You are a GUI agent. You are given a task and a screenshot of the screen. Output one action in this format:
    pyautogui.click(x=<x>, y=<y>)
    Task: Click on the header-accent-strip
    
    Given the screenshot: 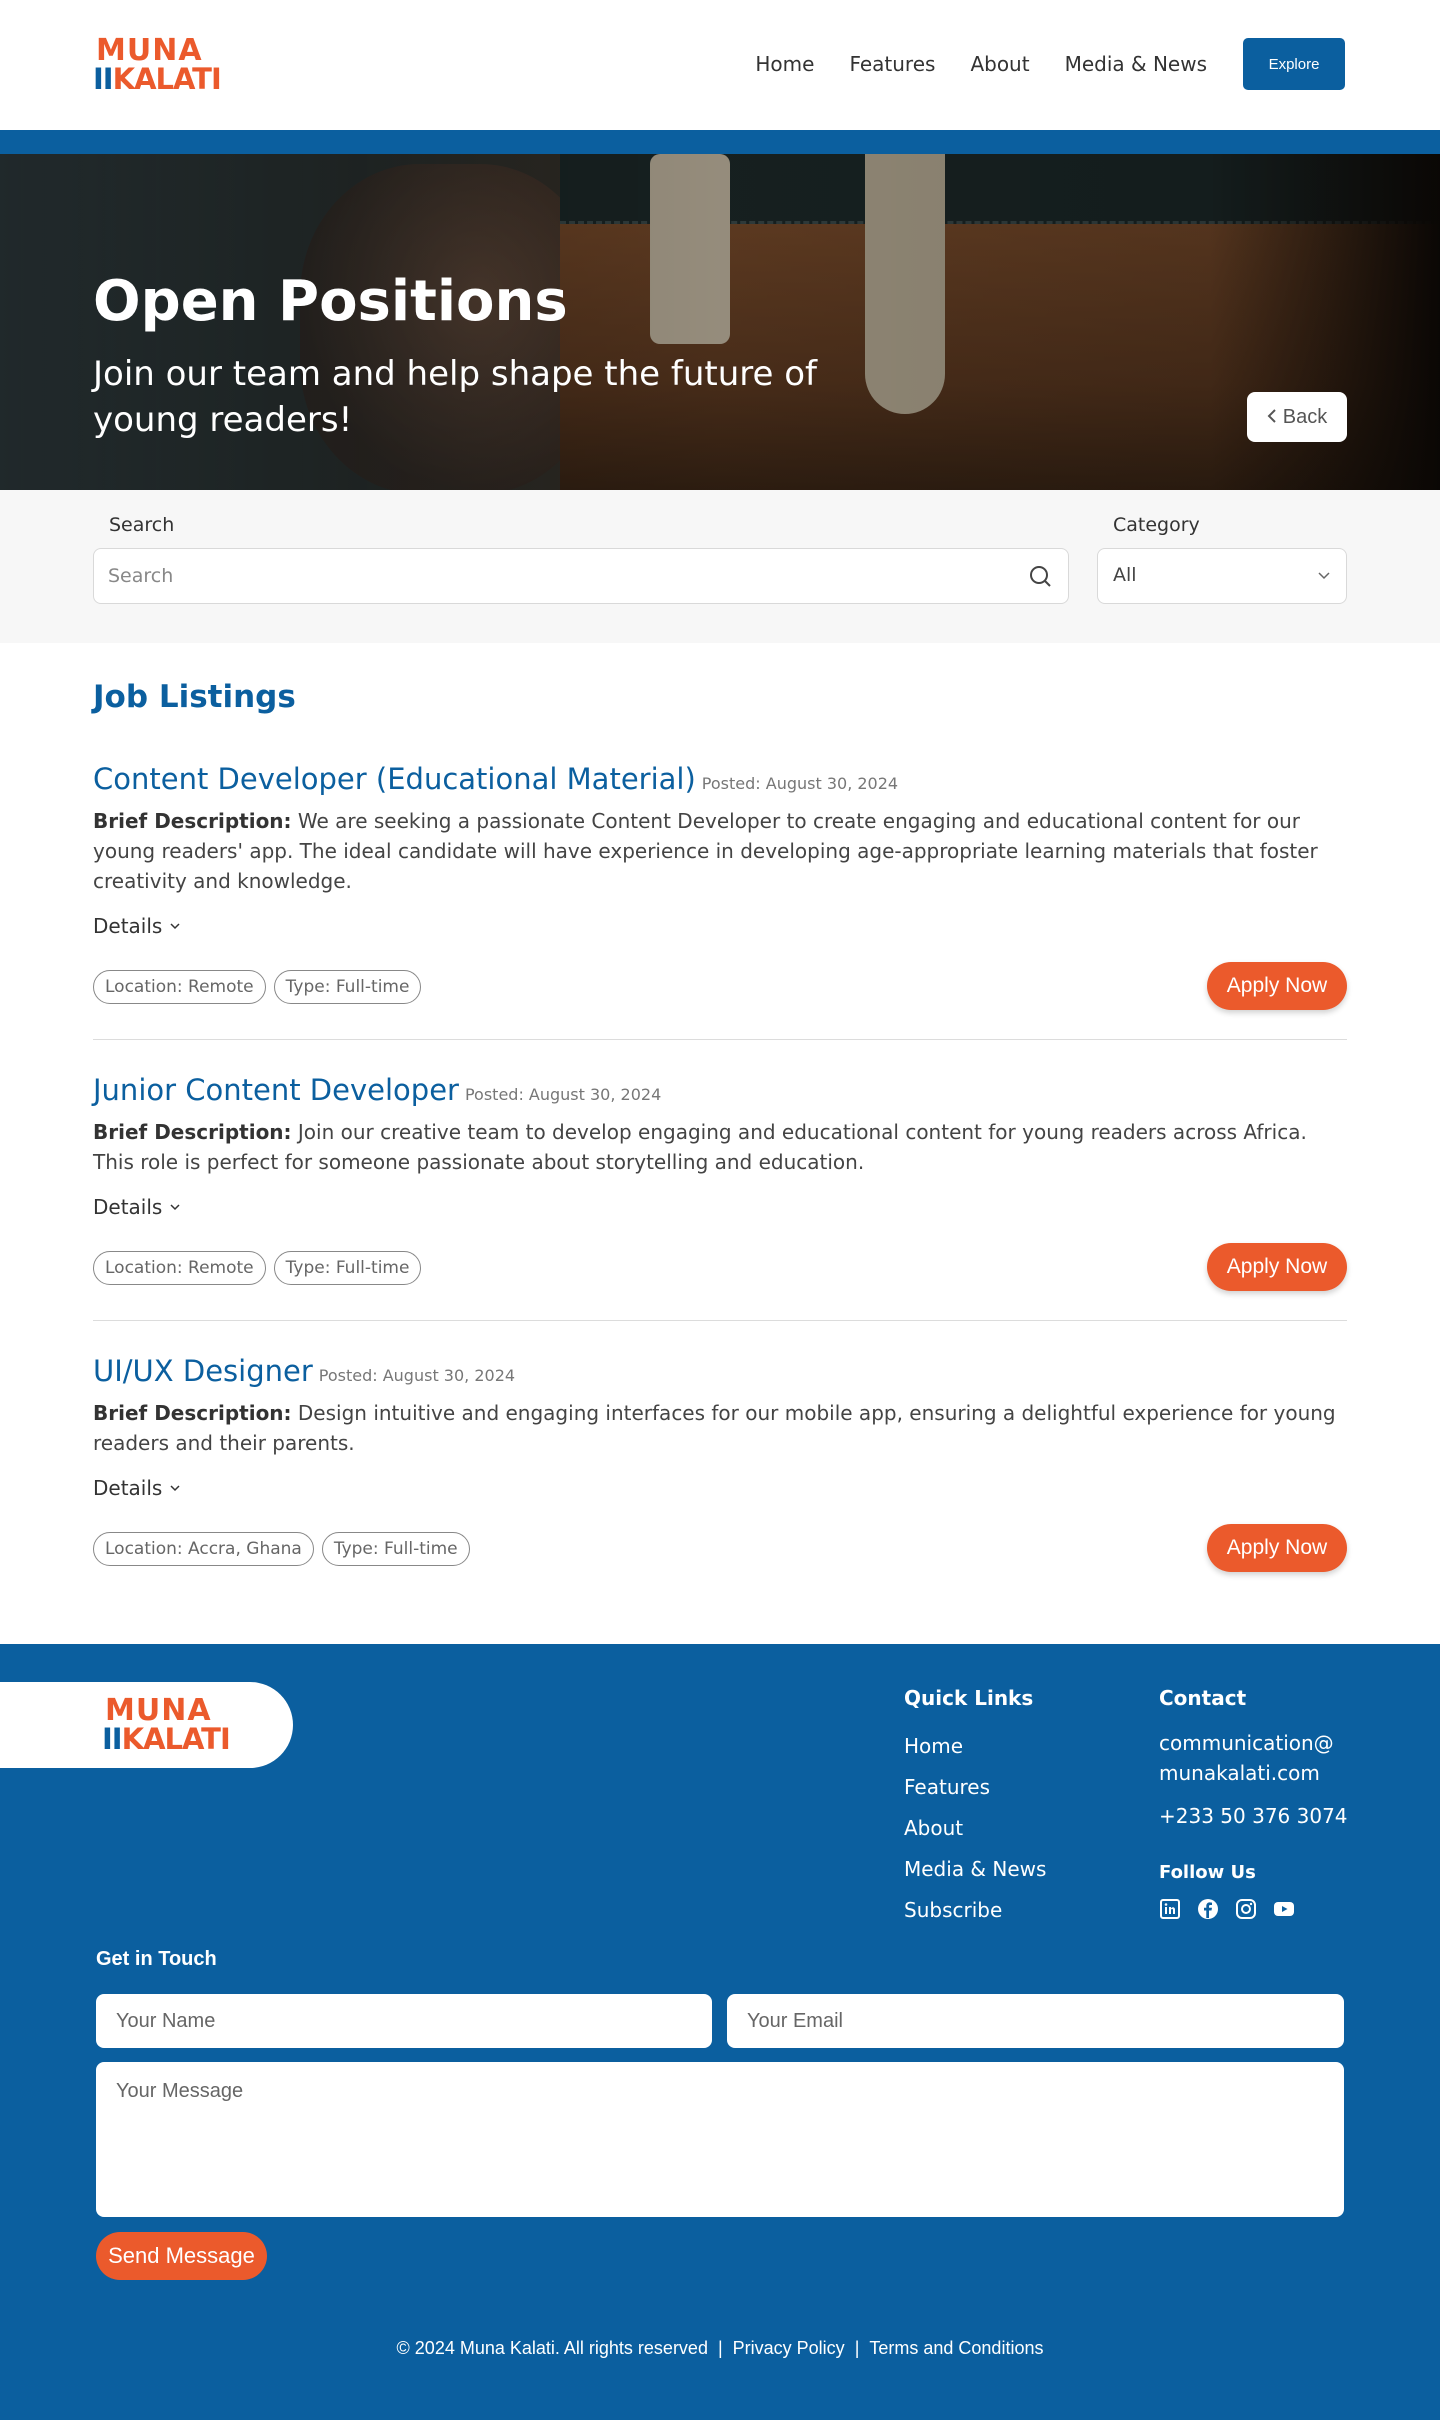 What is the action you would take?
    pyautogui.click(x=720, y=142)
    